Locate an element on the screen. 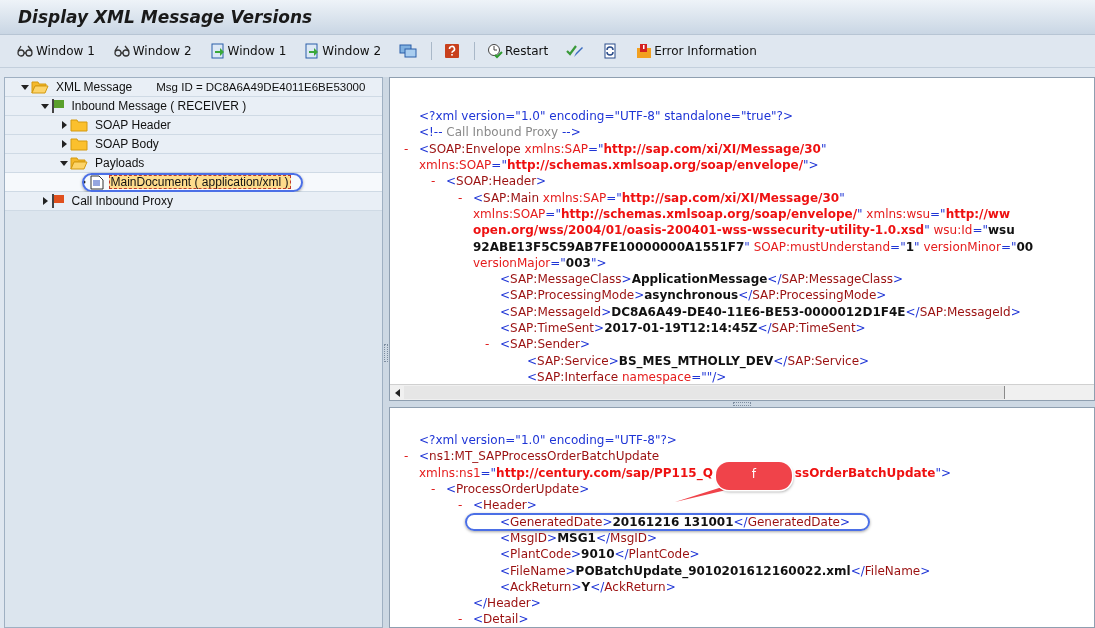  tree-item-label: Payloads is located at coordinates (120, 163).